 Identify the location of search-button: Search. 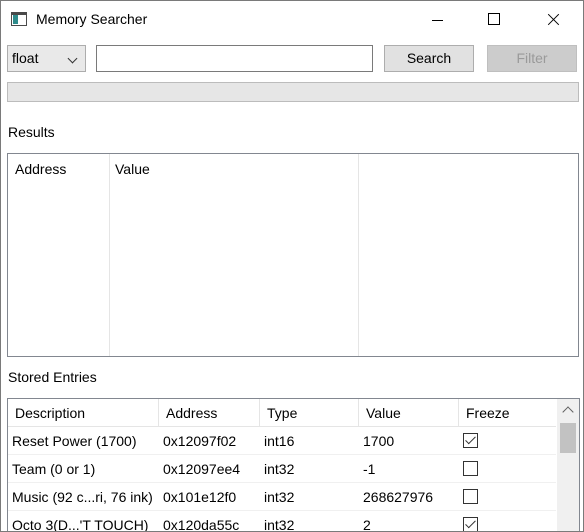
(429, 58).